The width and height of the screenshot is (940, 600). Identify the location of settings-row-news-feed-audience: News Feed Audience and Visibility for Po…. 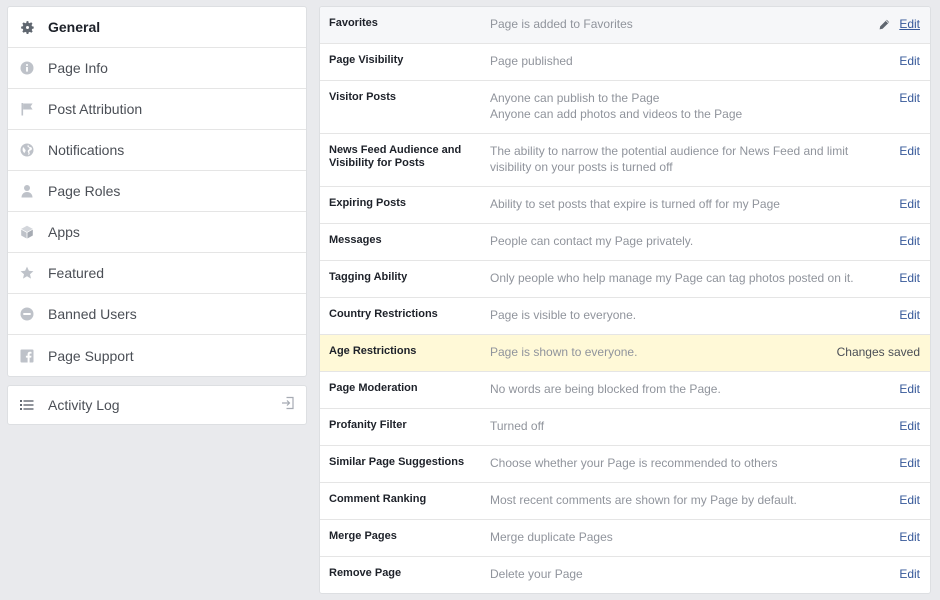
(625, 160).